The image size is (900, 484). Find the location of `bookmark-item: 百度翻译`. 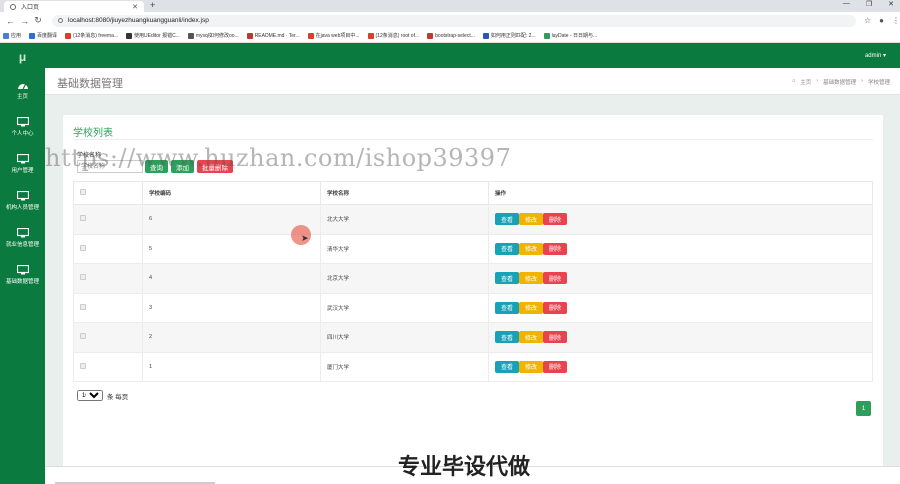

bookmark-item: 百度翻译 is located at coordinates (43, 35).